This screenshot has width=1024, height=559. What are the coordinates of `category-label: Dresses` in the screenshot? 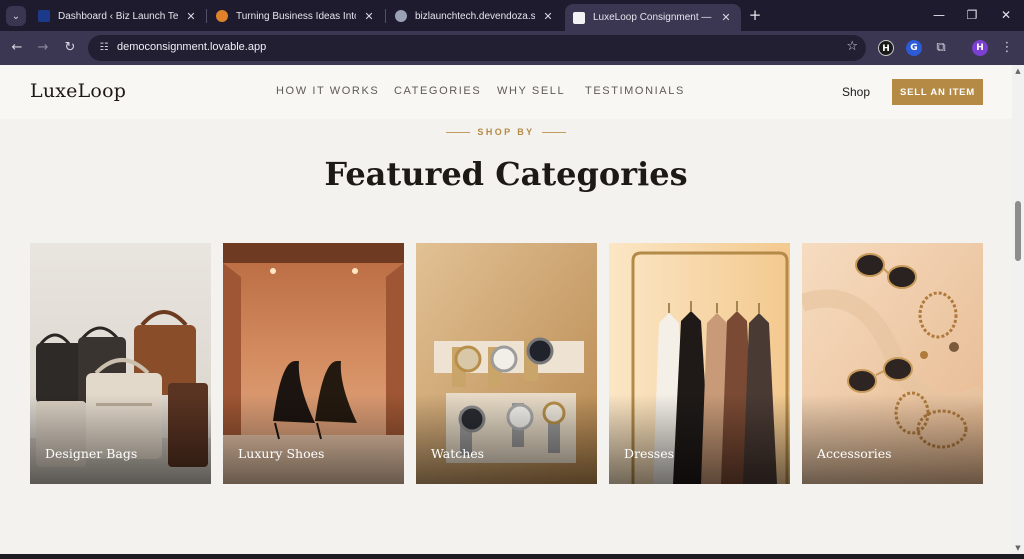 It's located at (649, 453).